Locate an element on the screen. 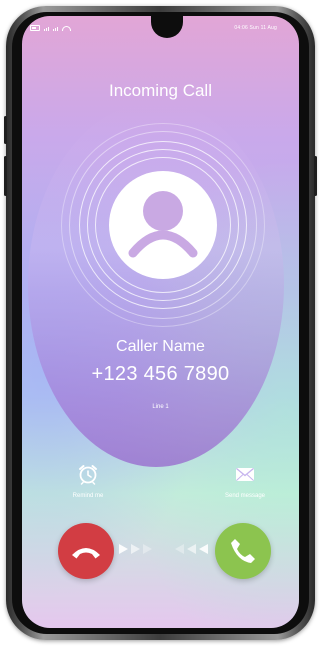  avatar is located at coordinates (163, 225).